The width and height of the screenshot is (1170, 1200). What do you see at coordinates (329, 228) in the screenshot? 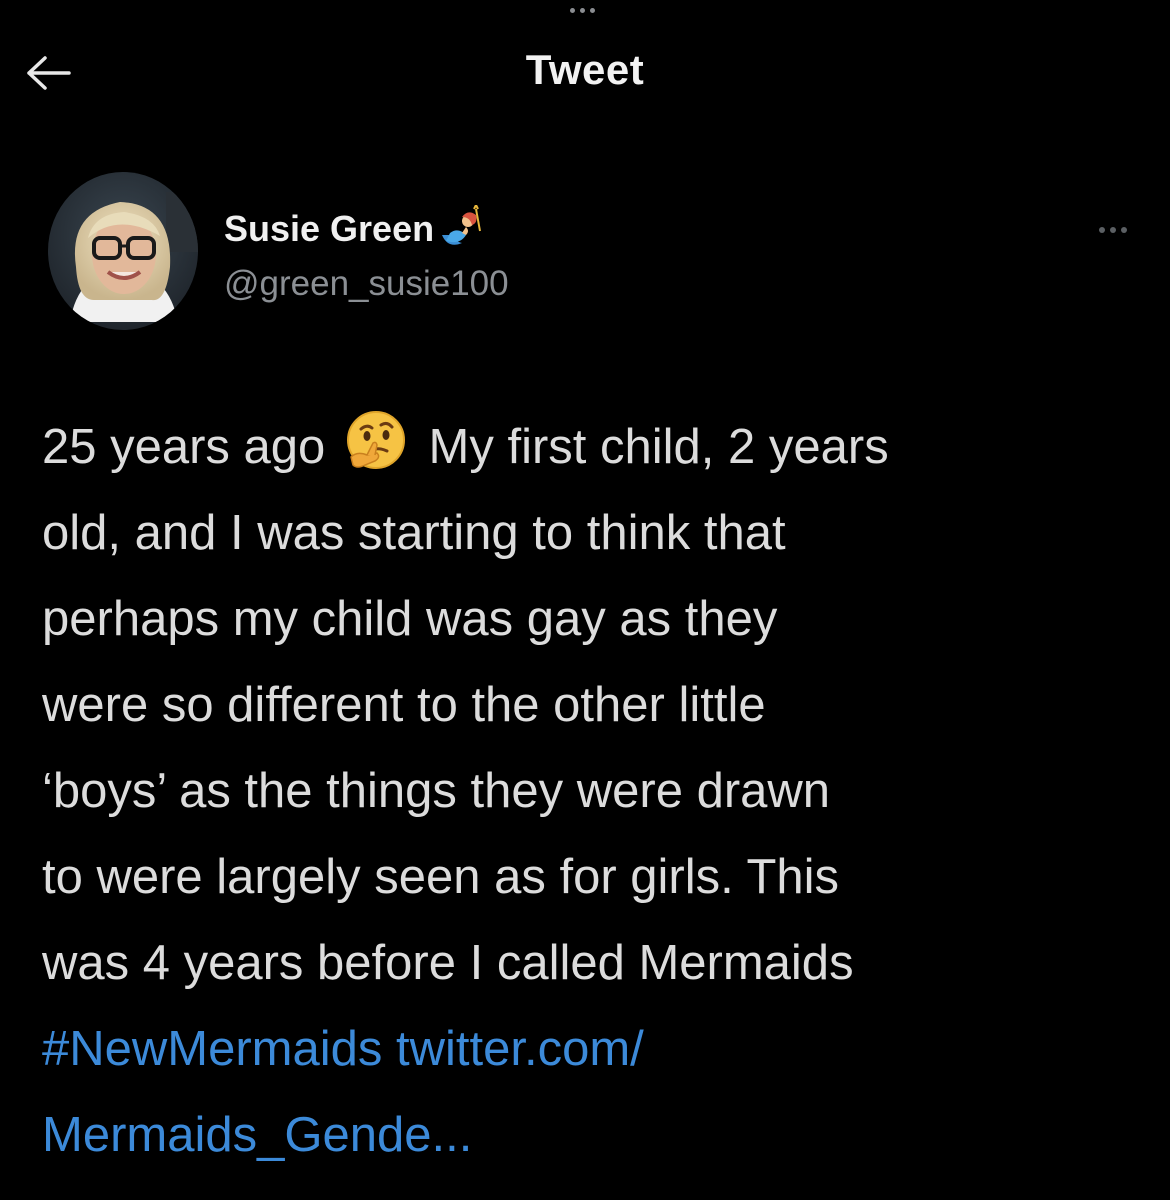
I see `display-name: Susie Green` at bounding box center [329, 228].